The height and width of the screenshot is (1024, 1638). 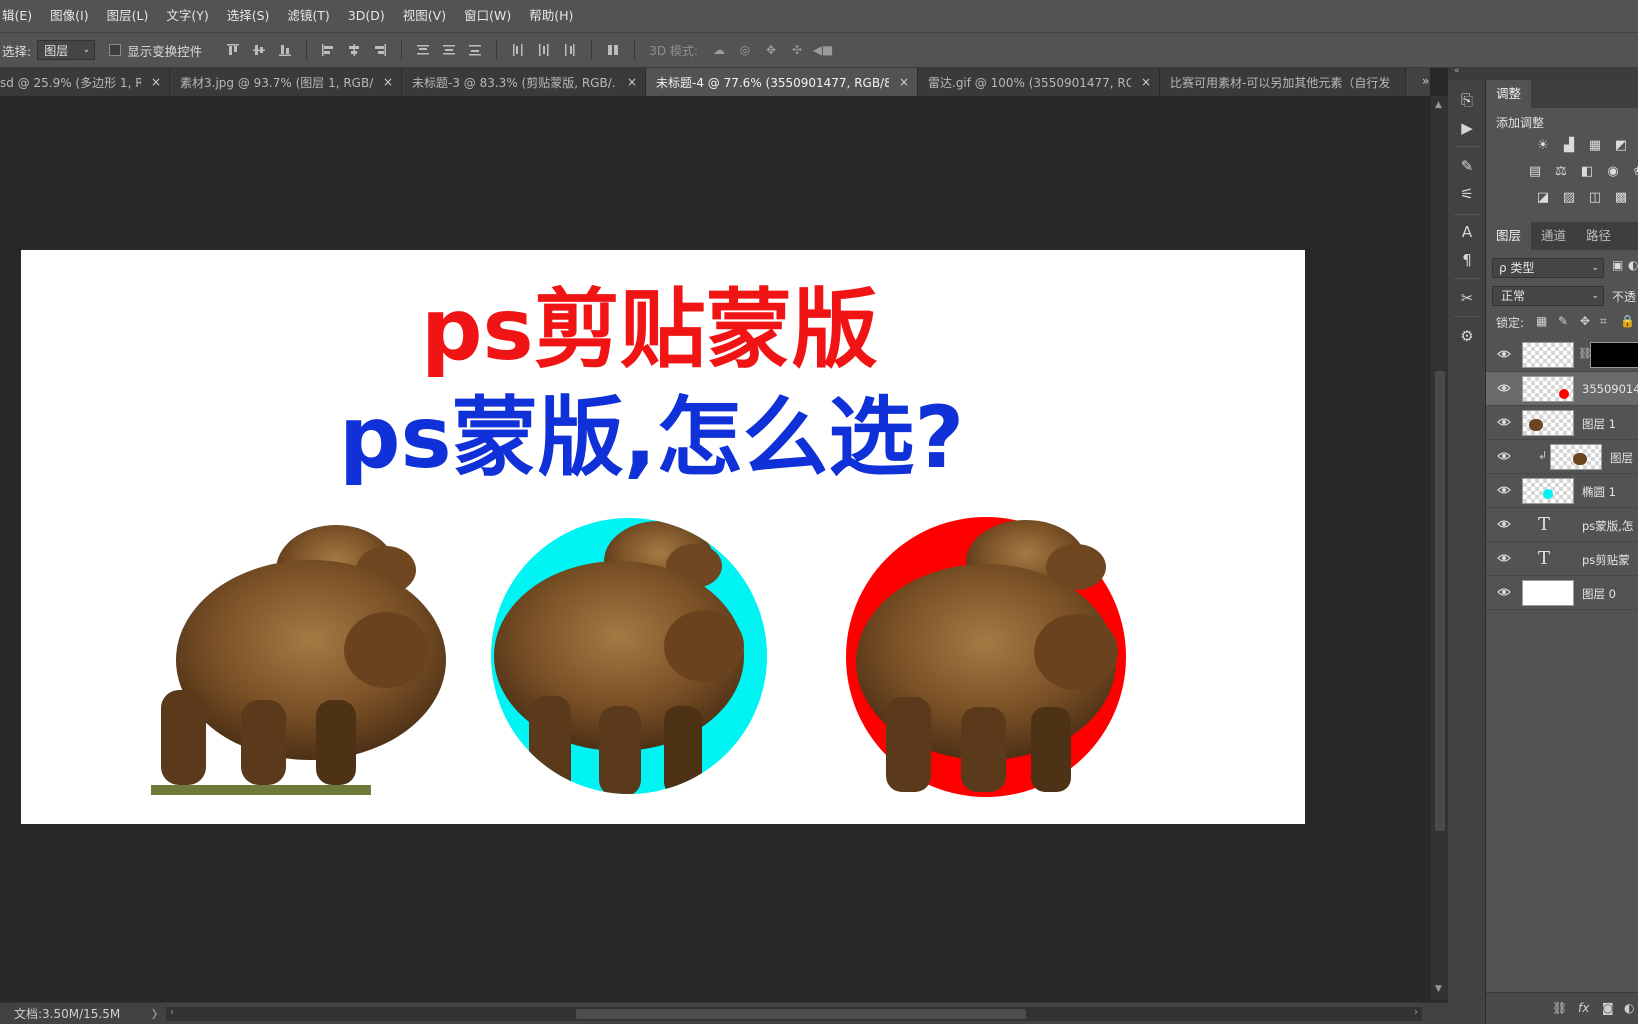 I want to click on link-layers-icon: ⛓, so click(x=1559, y=1008).